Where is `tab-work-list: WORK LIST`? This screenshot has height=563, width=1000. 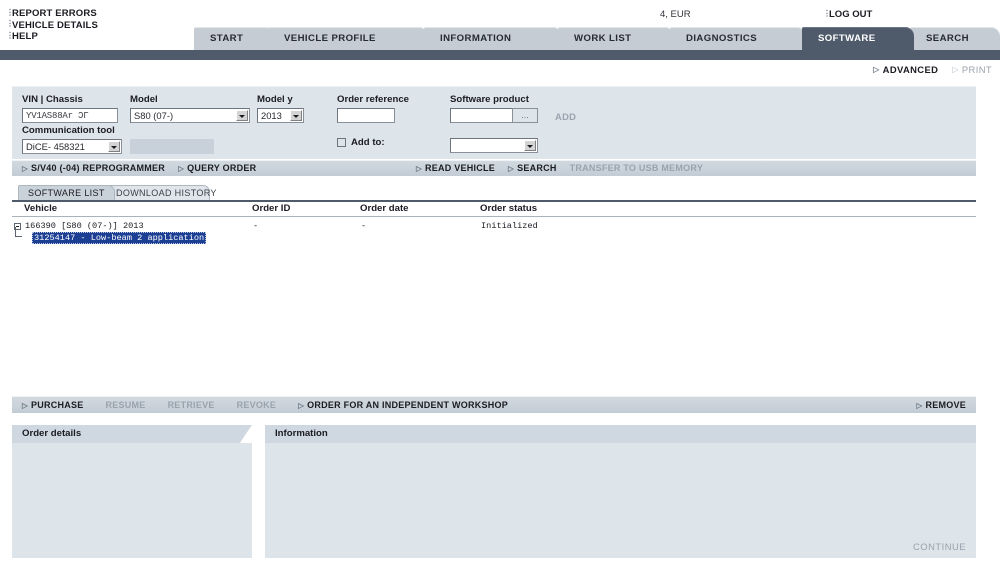
tab-work-list: WORK LIST is located at coordinates (616, 38).